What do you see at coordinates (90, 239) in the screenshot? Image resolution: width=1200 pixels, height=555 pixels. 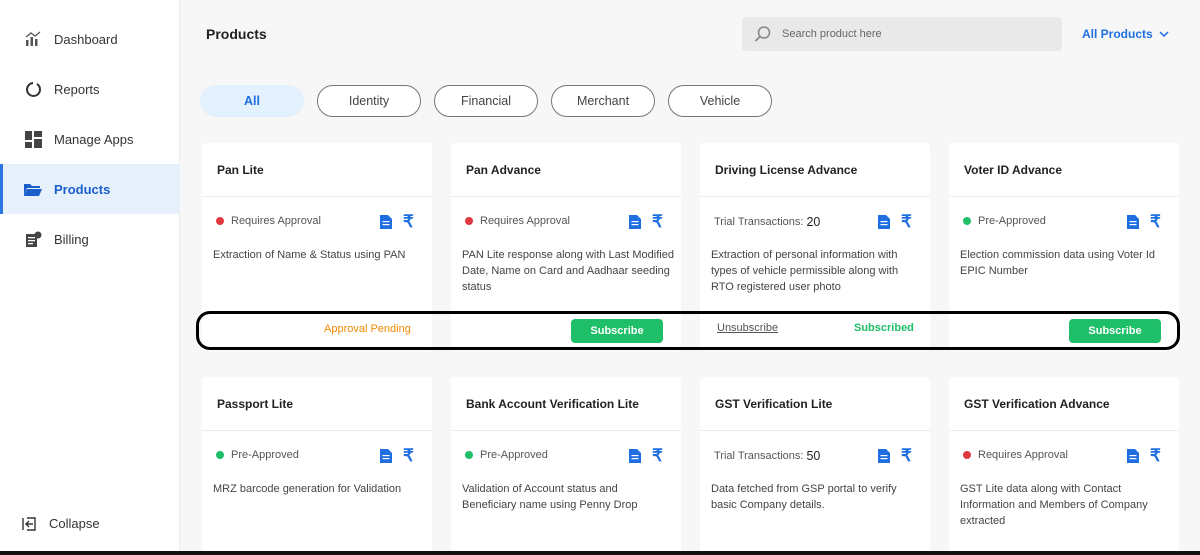 I see `sidebar-item-billing: Billing` at bounding box center [90, 239].